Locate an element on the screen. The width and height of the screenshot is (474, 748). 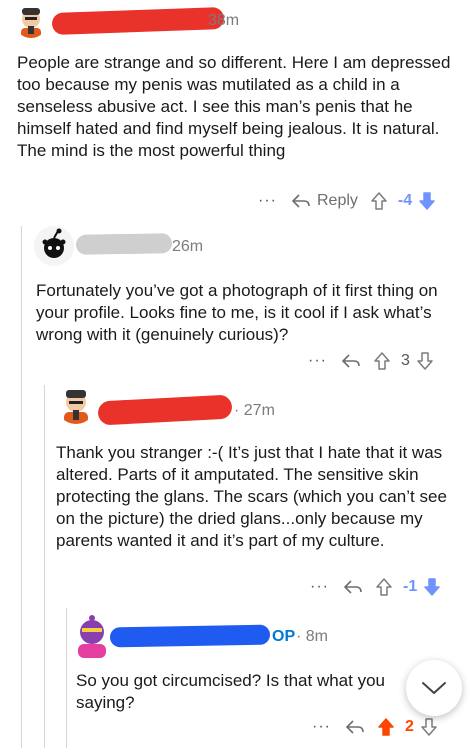
chevron-down-icon is located at coordinates (434, 688).